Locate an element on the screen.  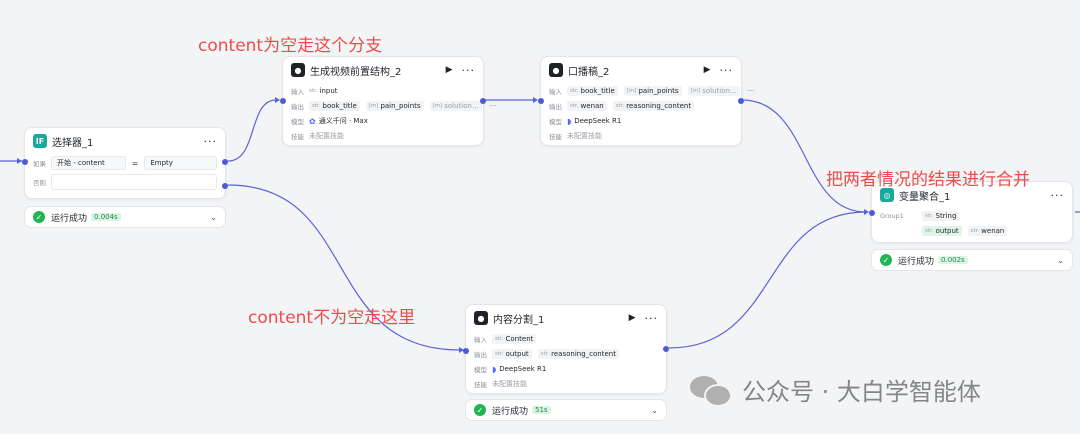
watermark: 公众号 · 大白学智能体 is located at coordinates (835, 389).